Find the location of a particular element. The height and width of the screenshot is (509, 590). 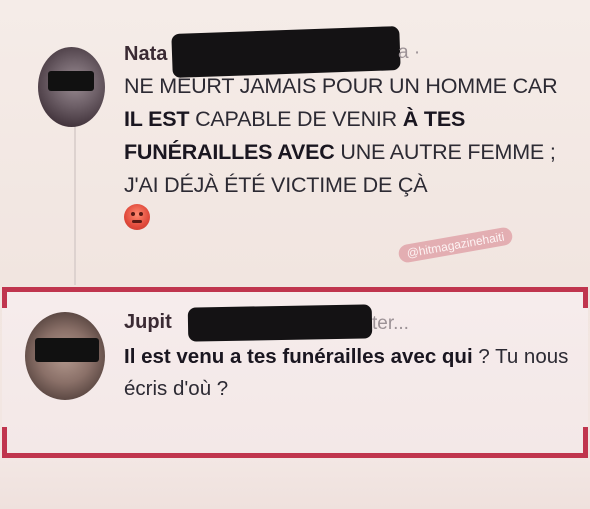

watermark-badge: @hitmagazinehaiti is located at coordinates (455, 245).